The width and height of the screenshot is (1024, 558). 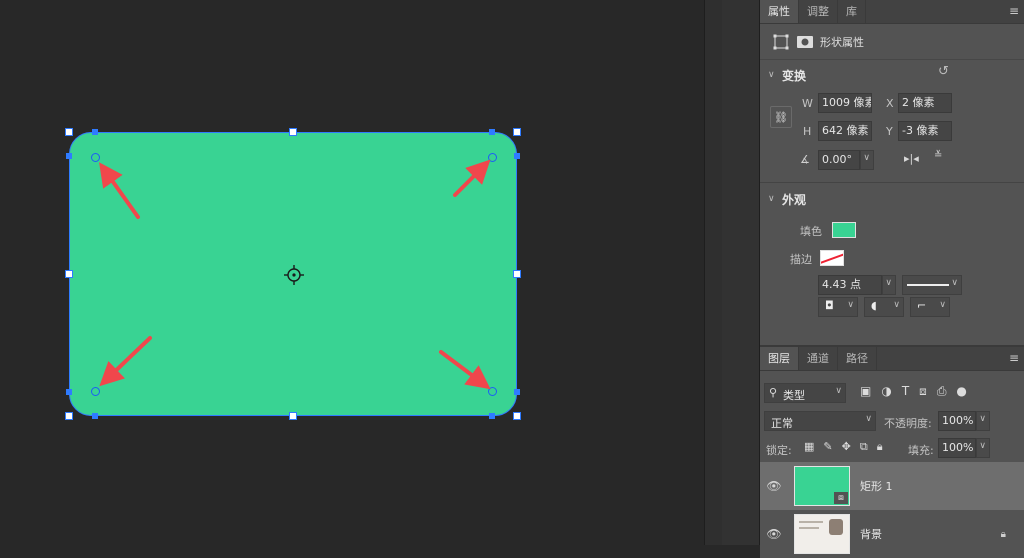 I want to click on fill-opacity-dropdown: ∨, so click(x=983, y=448).